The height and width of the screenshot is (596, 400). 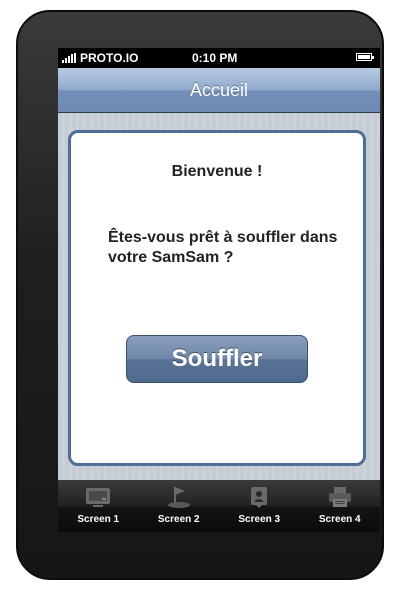 I want to click on page-title: Accueil, so click(x=219, y=90).